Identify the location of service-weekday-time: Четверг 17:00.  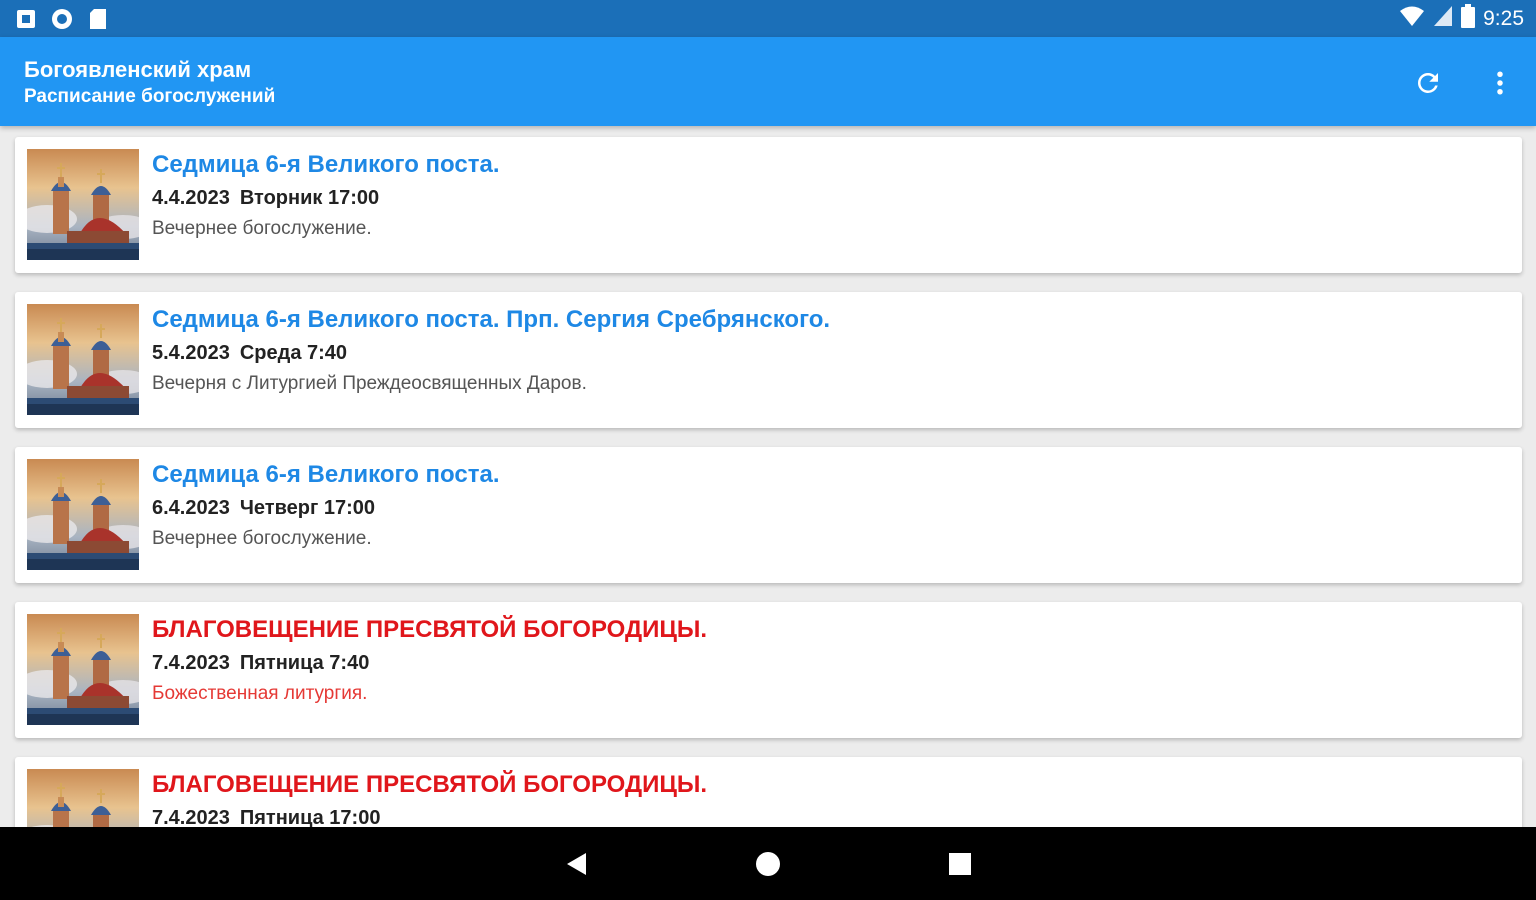
(307, 508).